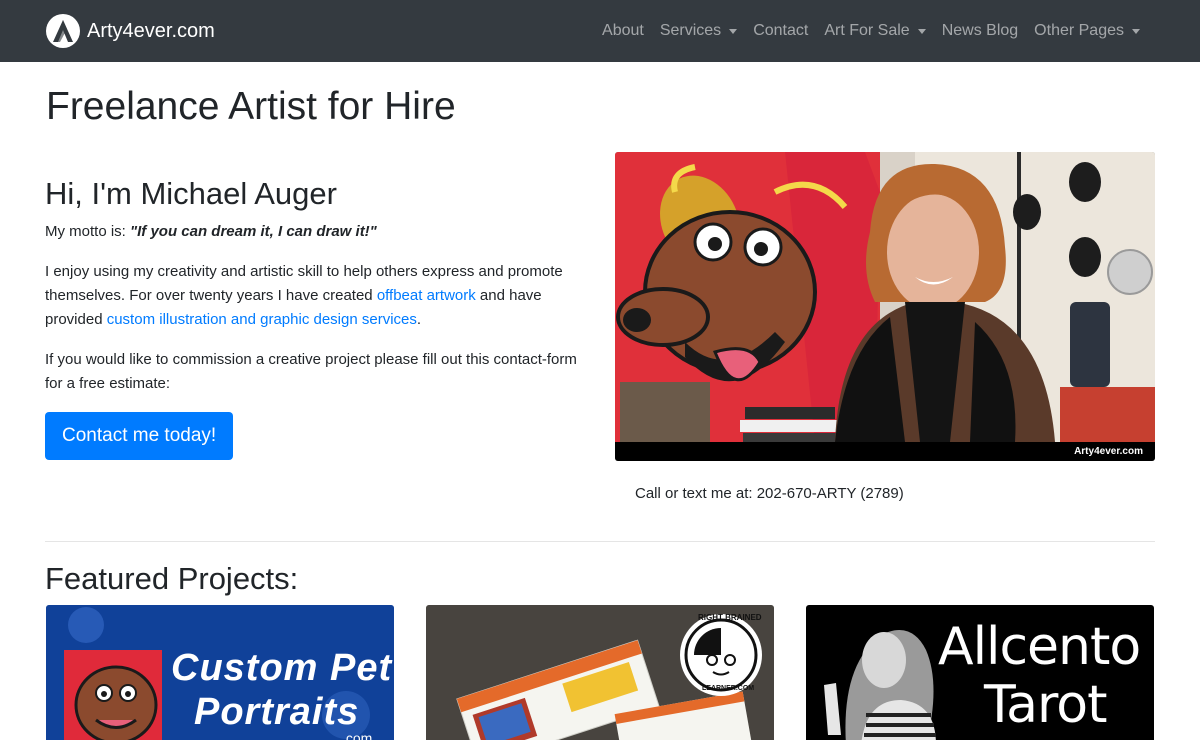  I want to click on nav-services-label: Services, so click(690, 30).